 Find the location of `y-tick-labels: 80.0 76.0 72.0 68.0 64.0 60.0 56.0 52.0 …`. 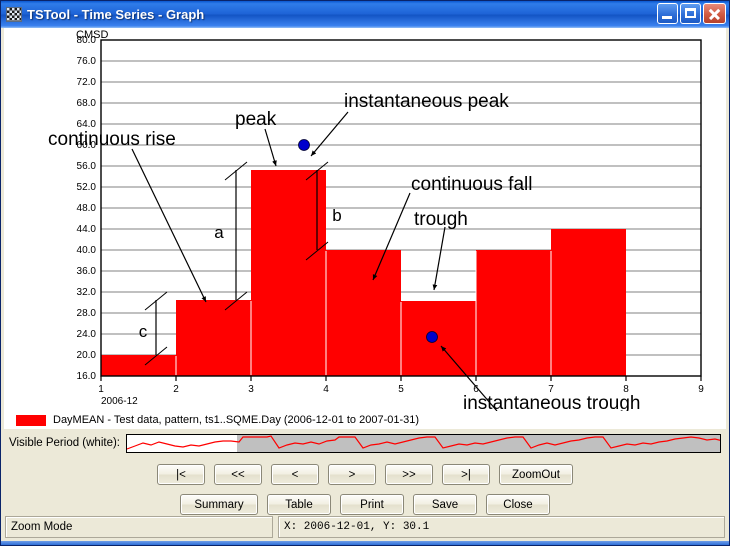

y-tick-labels: 80.0 76.0 72.0 68.0 64.0 60.0 56.0 52.0 … is located at coordinates (87, 208).